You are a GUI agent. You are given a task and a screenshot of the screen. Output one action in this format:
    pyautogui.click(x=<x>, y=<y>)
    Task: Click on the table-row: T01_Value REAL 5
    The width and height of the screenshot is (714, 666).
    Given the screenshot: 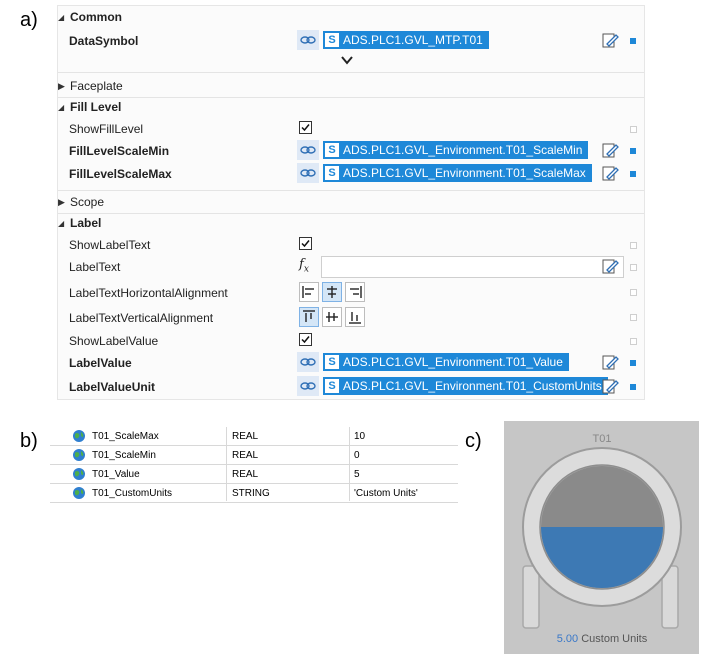 What is the action you would take?
    pyautogui.click(x=254, y=474)
    